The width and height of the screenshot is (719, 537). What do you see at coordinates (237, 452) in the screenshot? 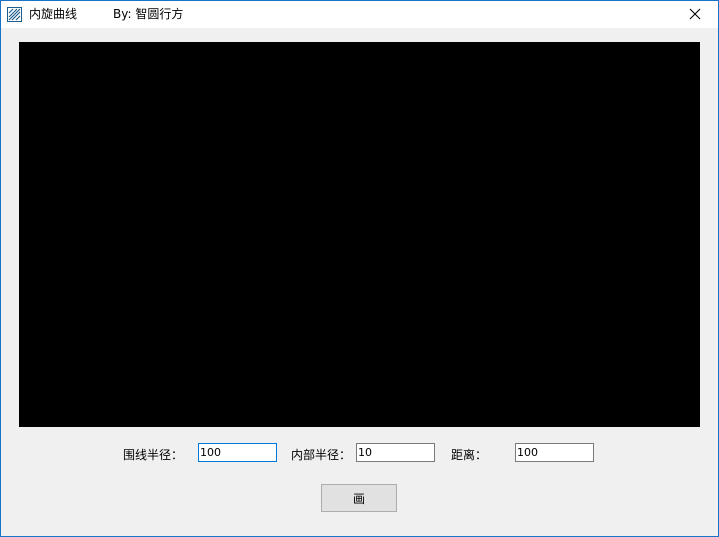
I see `outer-radius-input` at bounding box center [237, 452].